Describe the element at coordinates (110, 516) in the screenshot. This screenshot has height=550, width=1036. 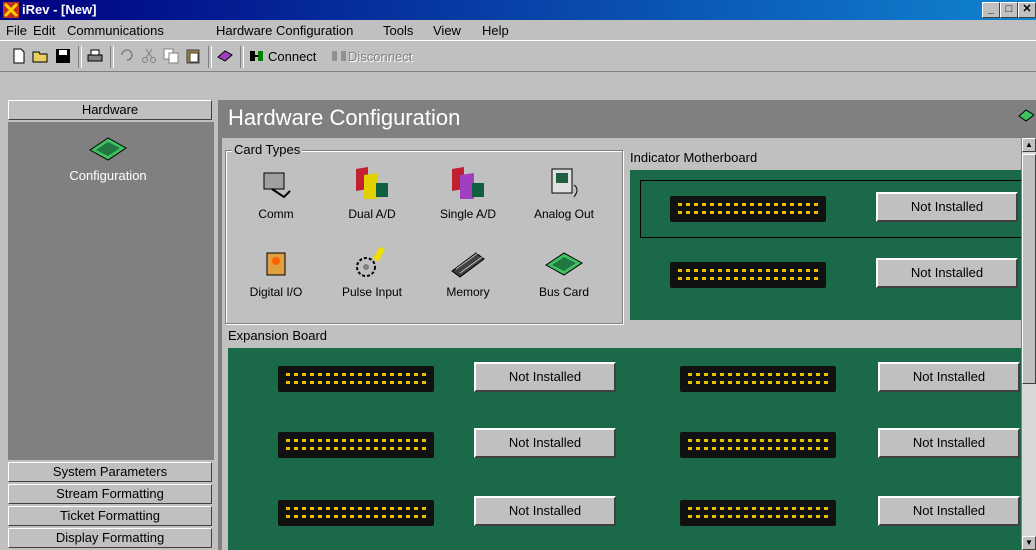
I see `nav-ticket-formatting-button: Ticket Formatting` at that location.